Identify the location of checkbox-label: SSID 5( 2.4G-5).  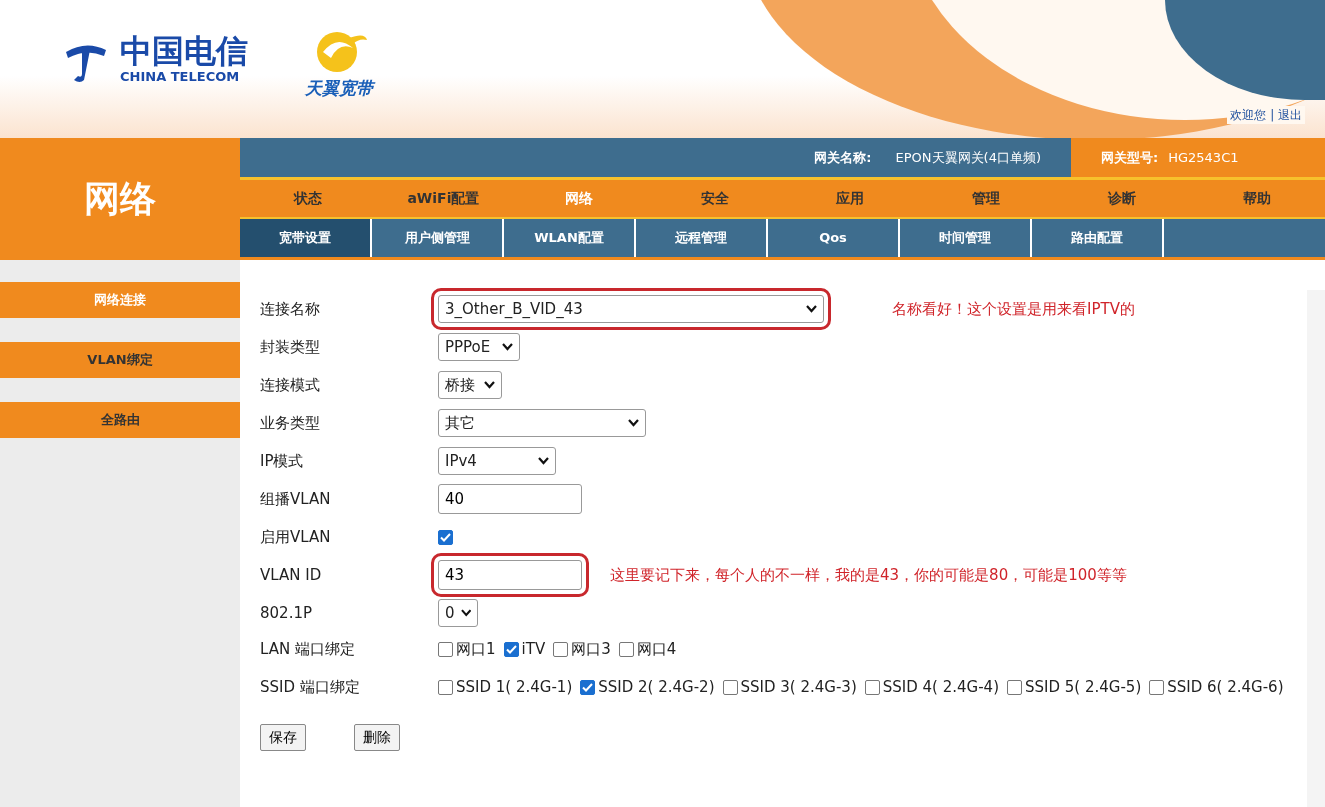
(1083, 687).